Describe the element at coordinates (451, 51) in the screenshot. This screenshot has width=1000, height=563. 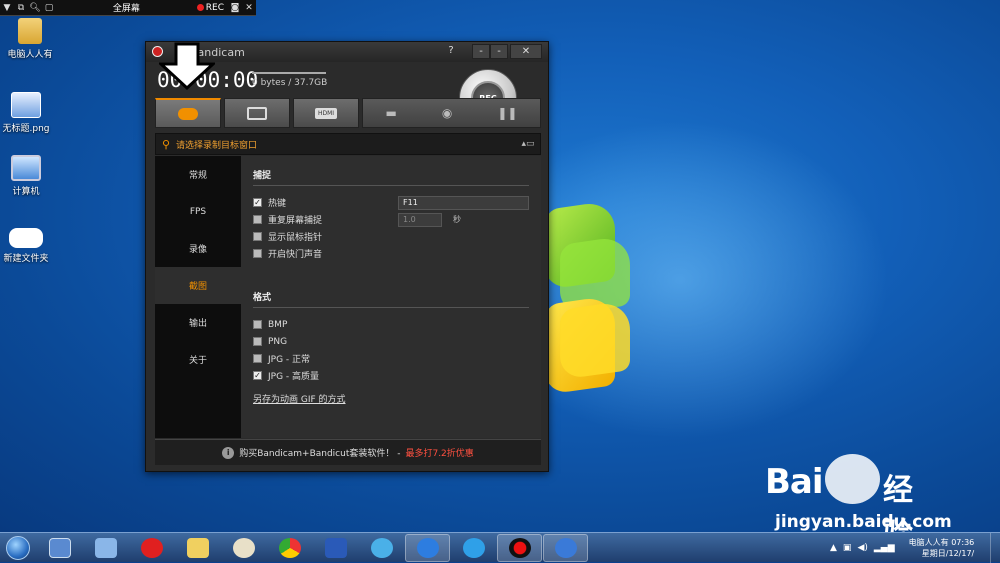
I see `help-button: ?` at that location.